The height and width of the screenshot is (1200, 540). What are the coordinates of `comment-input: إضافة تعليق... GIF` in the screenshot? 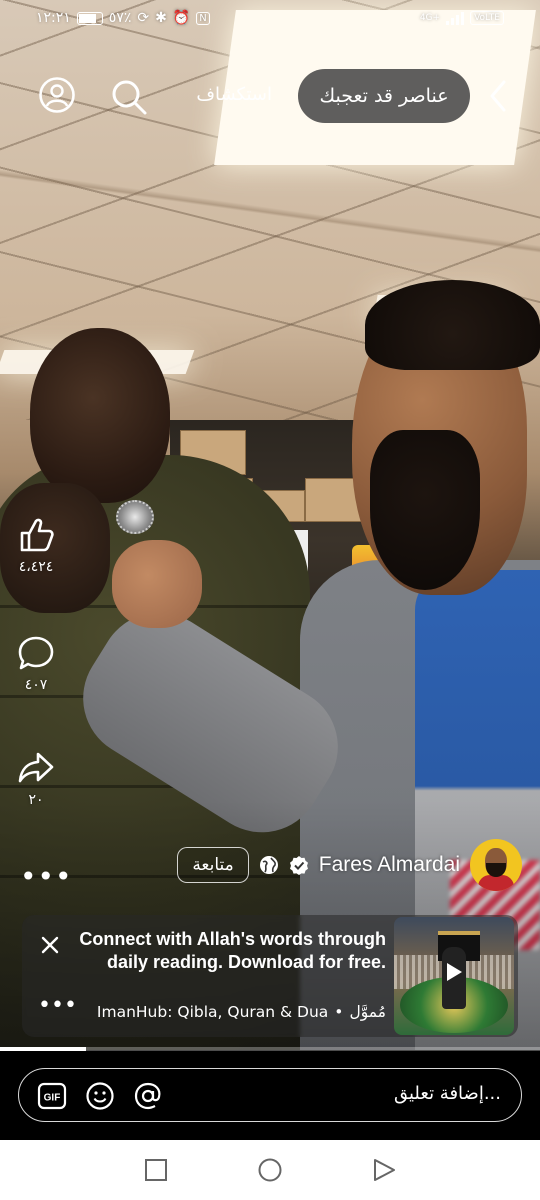 It's located at (270, 1095).